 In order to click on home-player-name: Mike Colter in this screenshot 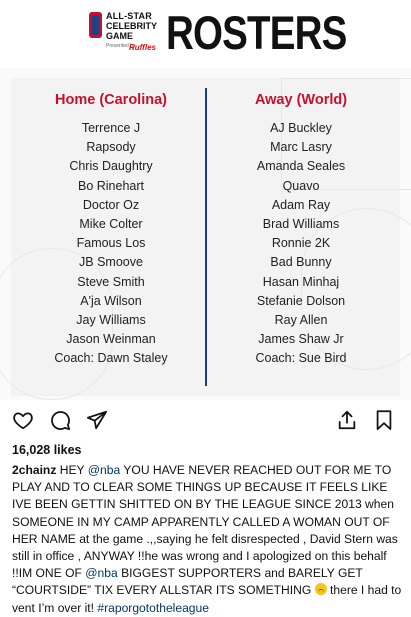, I will do `click(111, 224)`.